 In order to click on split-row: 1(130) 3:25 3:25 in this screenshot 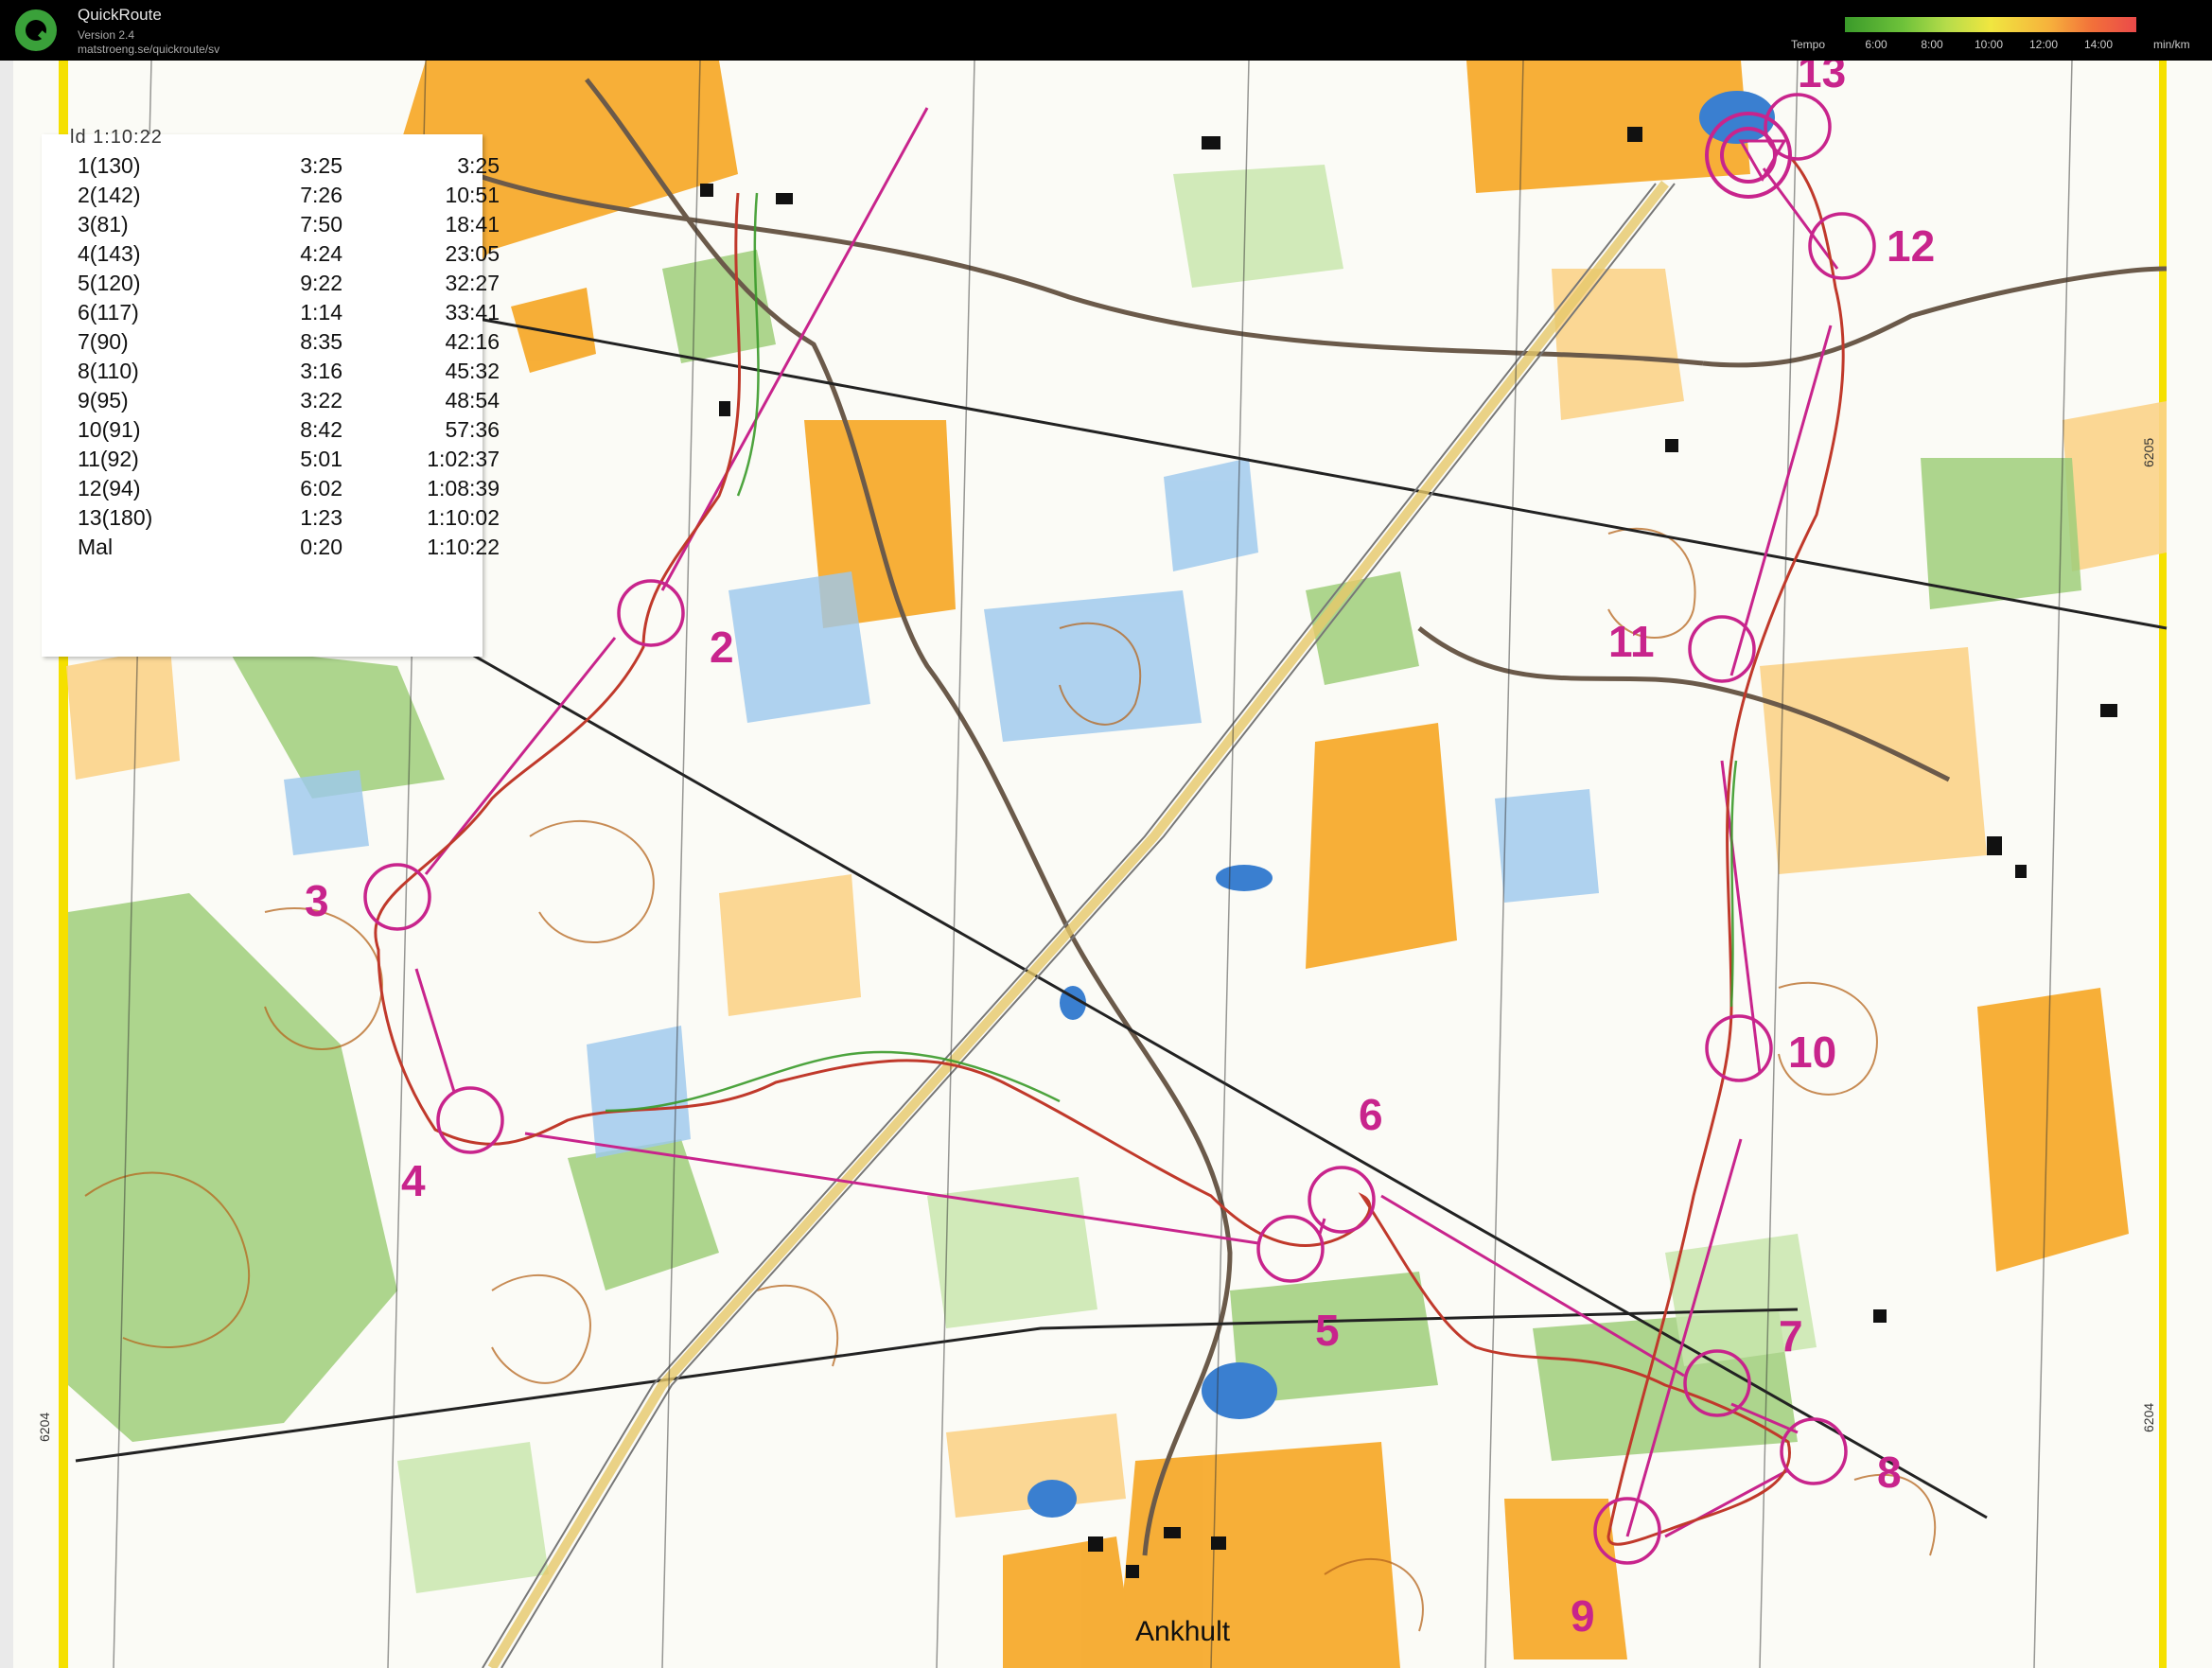, I will do `click(271, 168)`.